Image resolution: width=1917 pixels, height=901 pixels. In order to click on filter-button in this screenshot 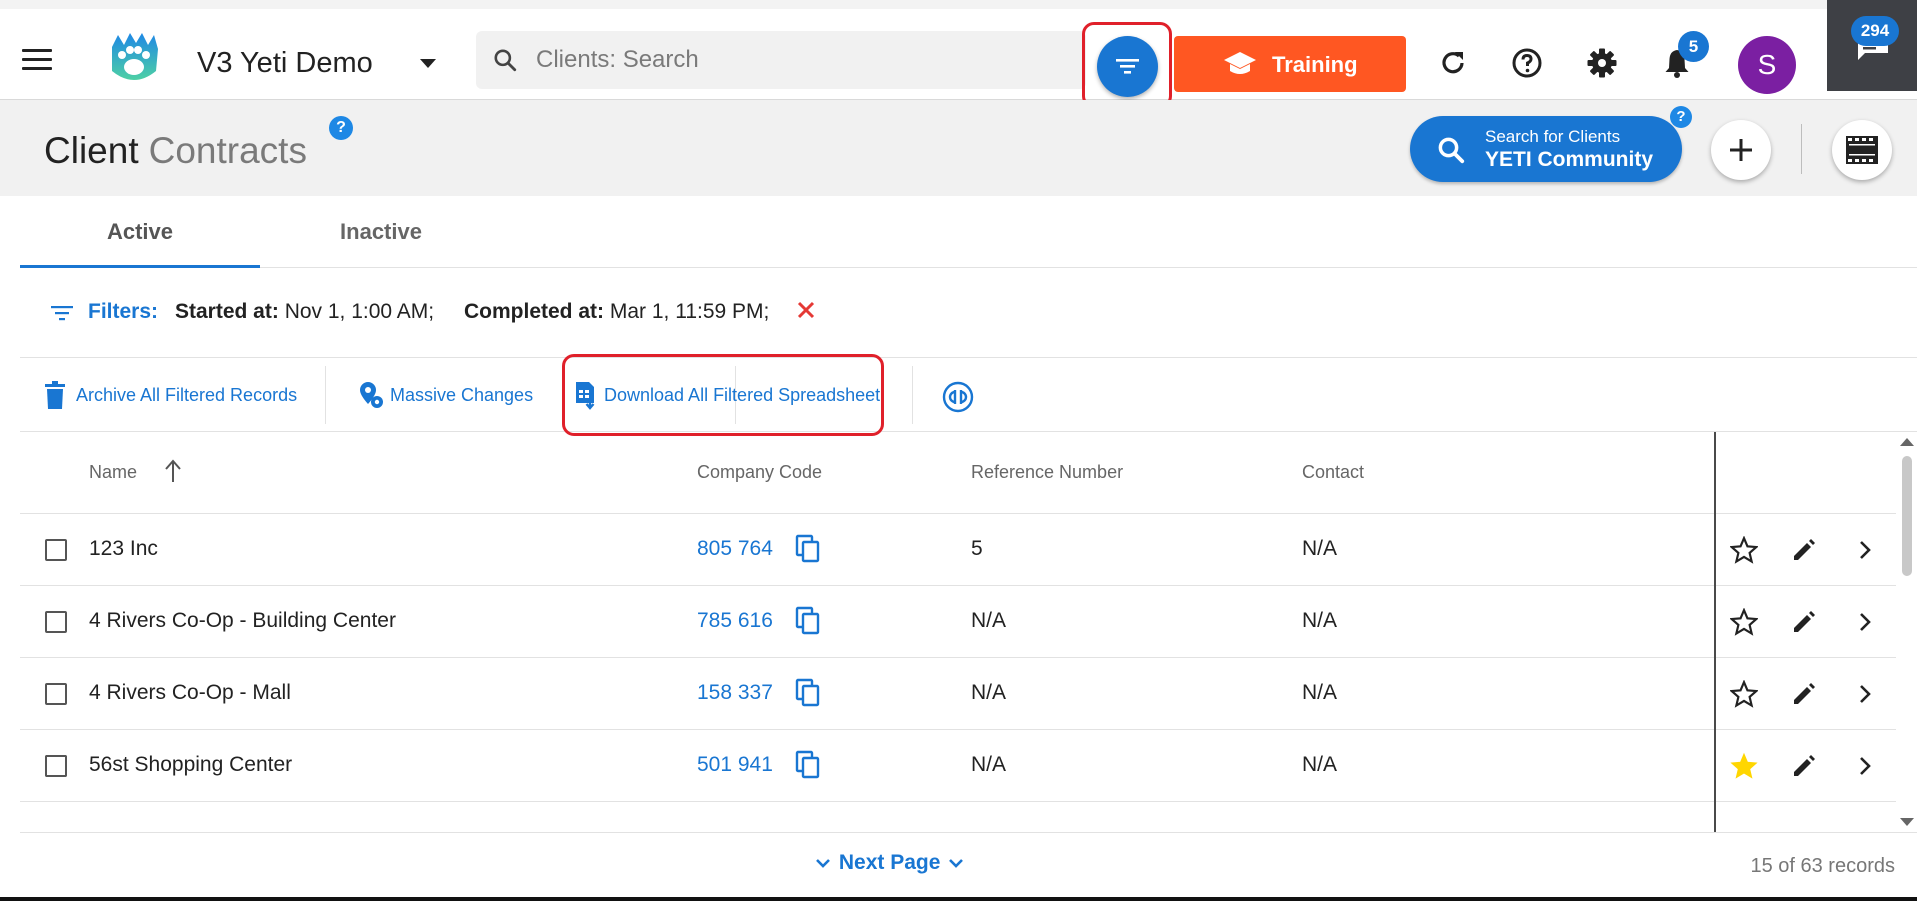, I will do `click(1127, 66)`.